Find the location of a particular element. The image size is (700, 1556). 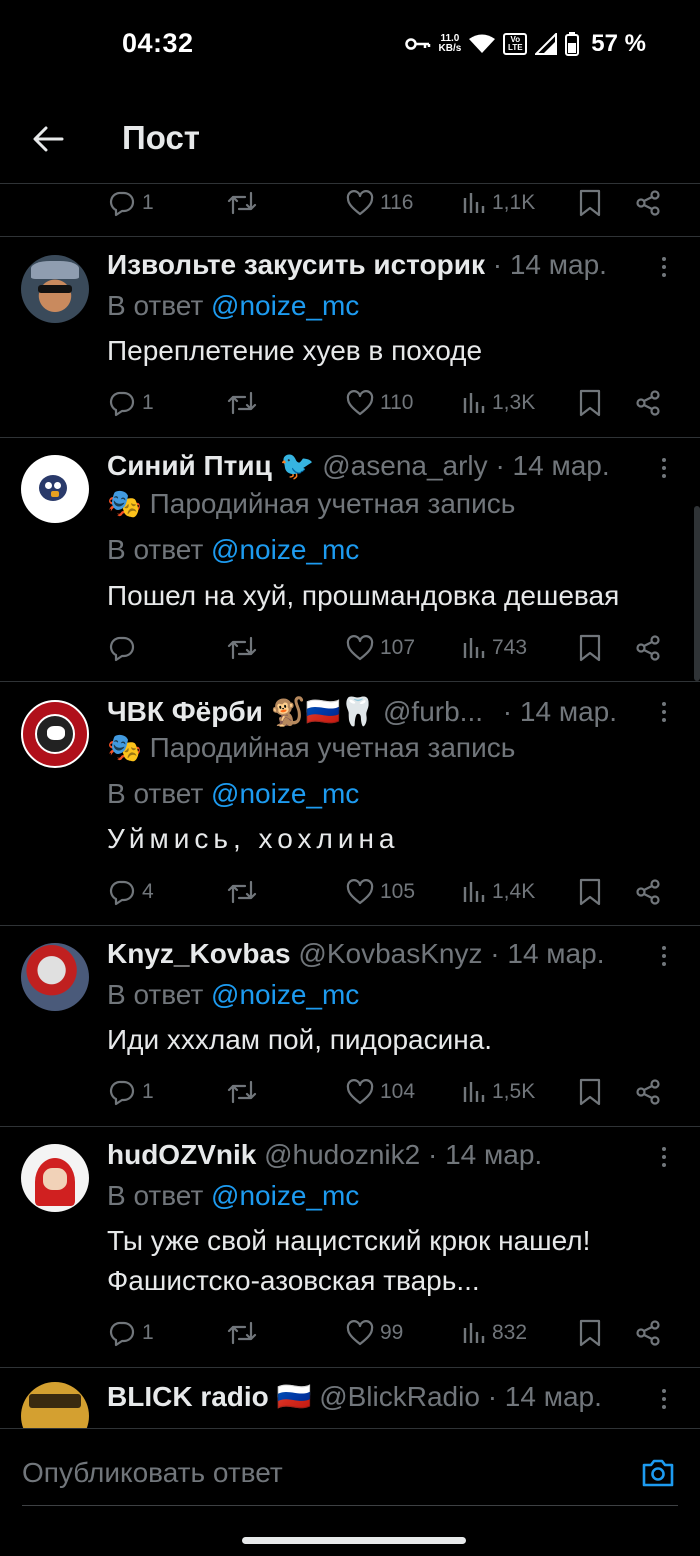

back-button is located at coordinates (48, 139).